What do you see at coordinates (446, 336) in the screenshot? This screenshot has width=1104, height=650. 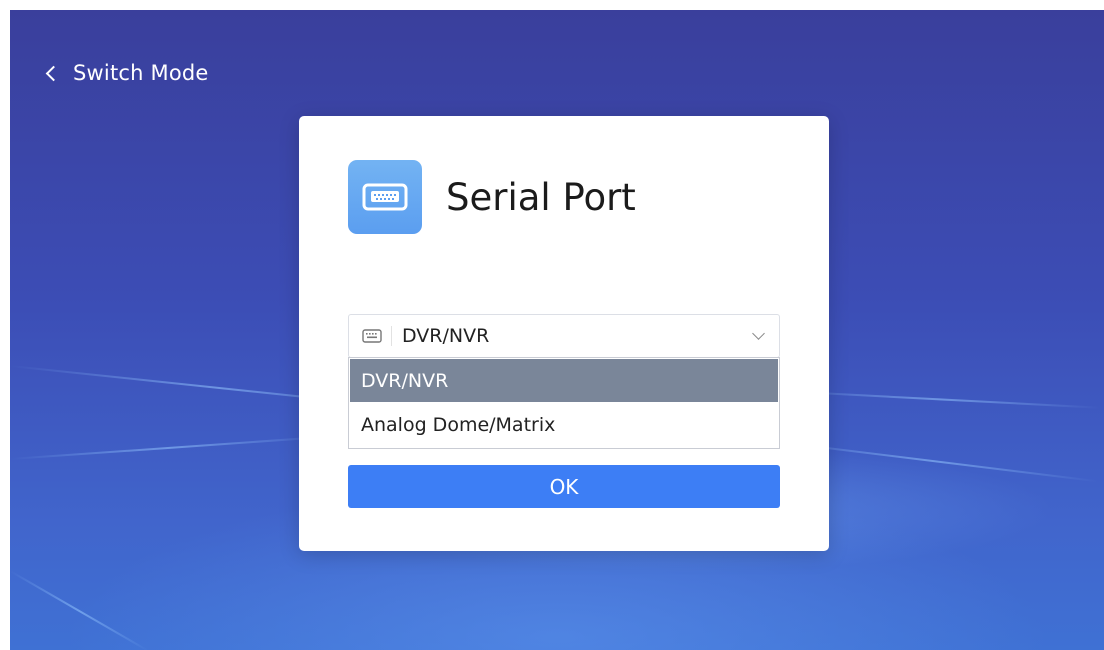 I see `select-value: DVR/NVR` at bounding box center [446, 336].